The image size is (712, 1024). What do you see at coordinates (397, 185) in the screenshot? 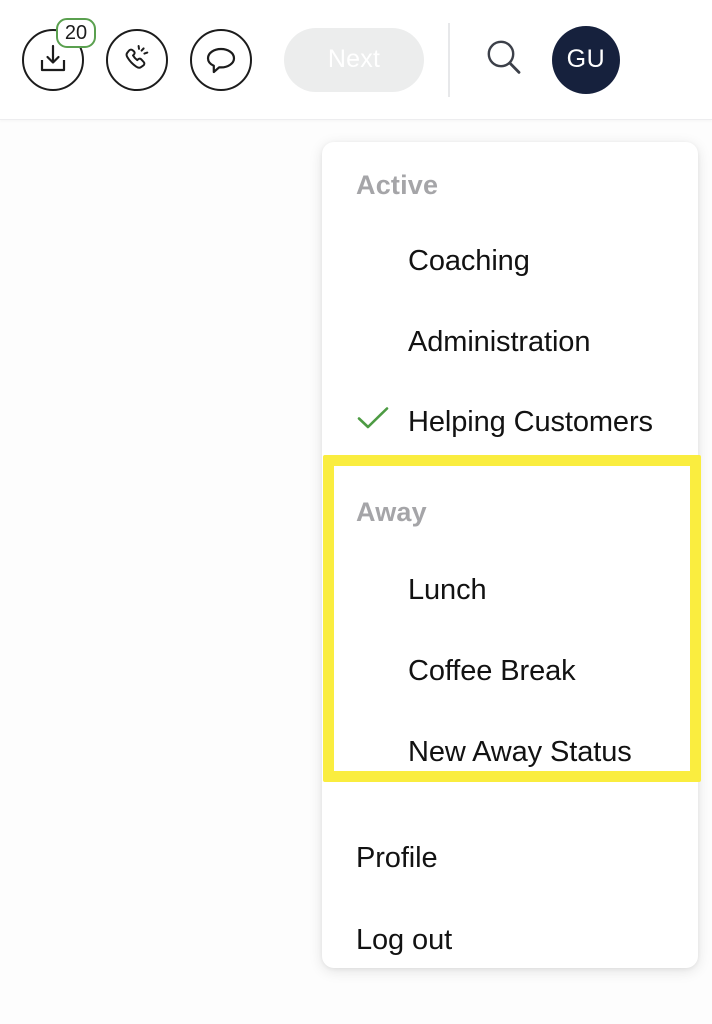
I see `section-header-active: Active` at bounding box center [397, 185].